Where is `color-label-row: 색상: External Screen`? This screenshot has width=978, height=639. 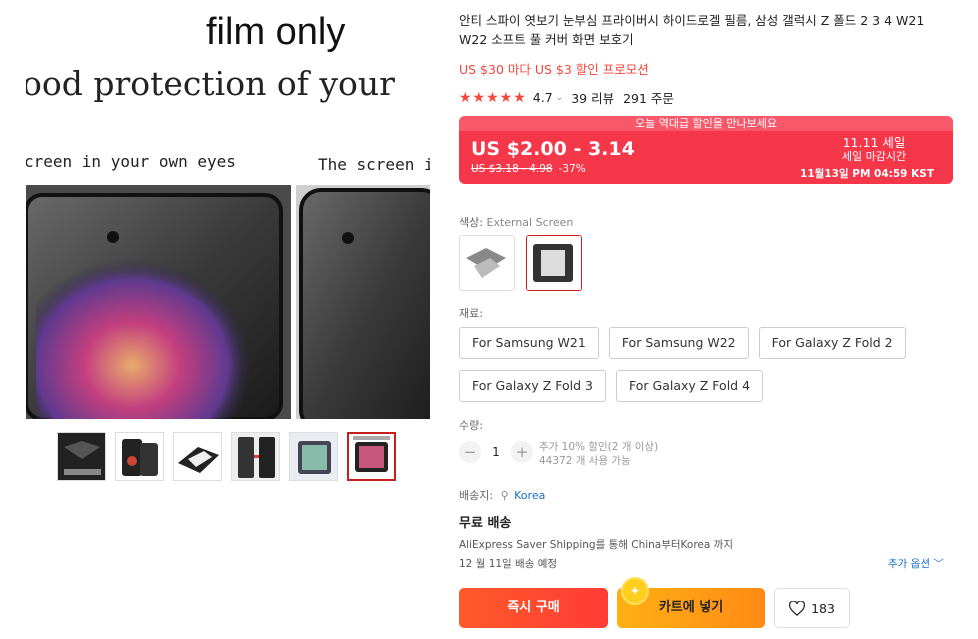
color-label-row: 색상: External Screen is located at coordinates (516, 222).